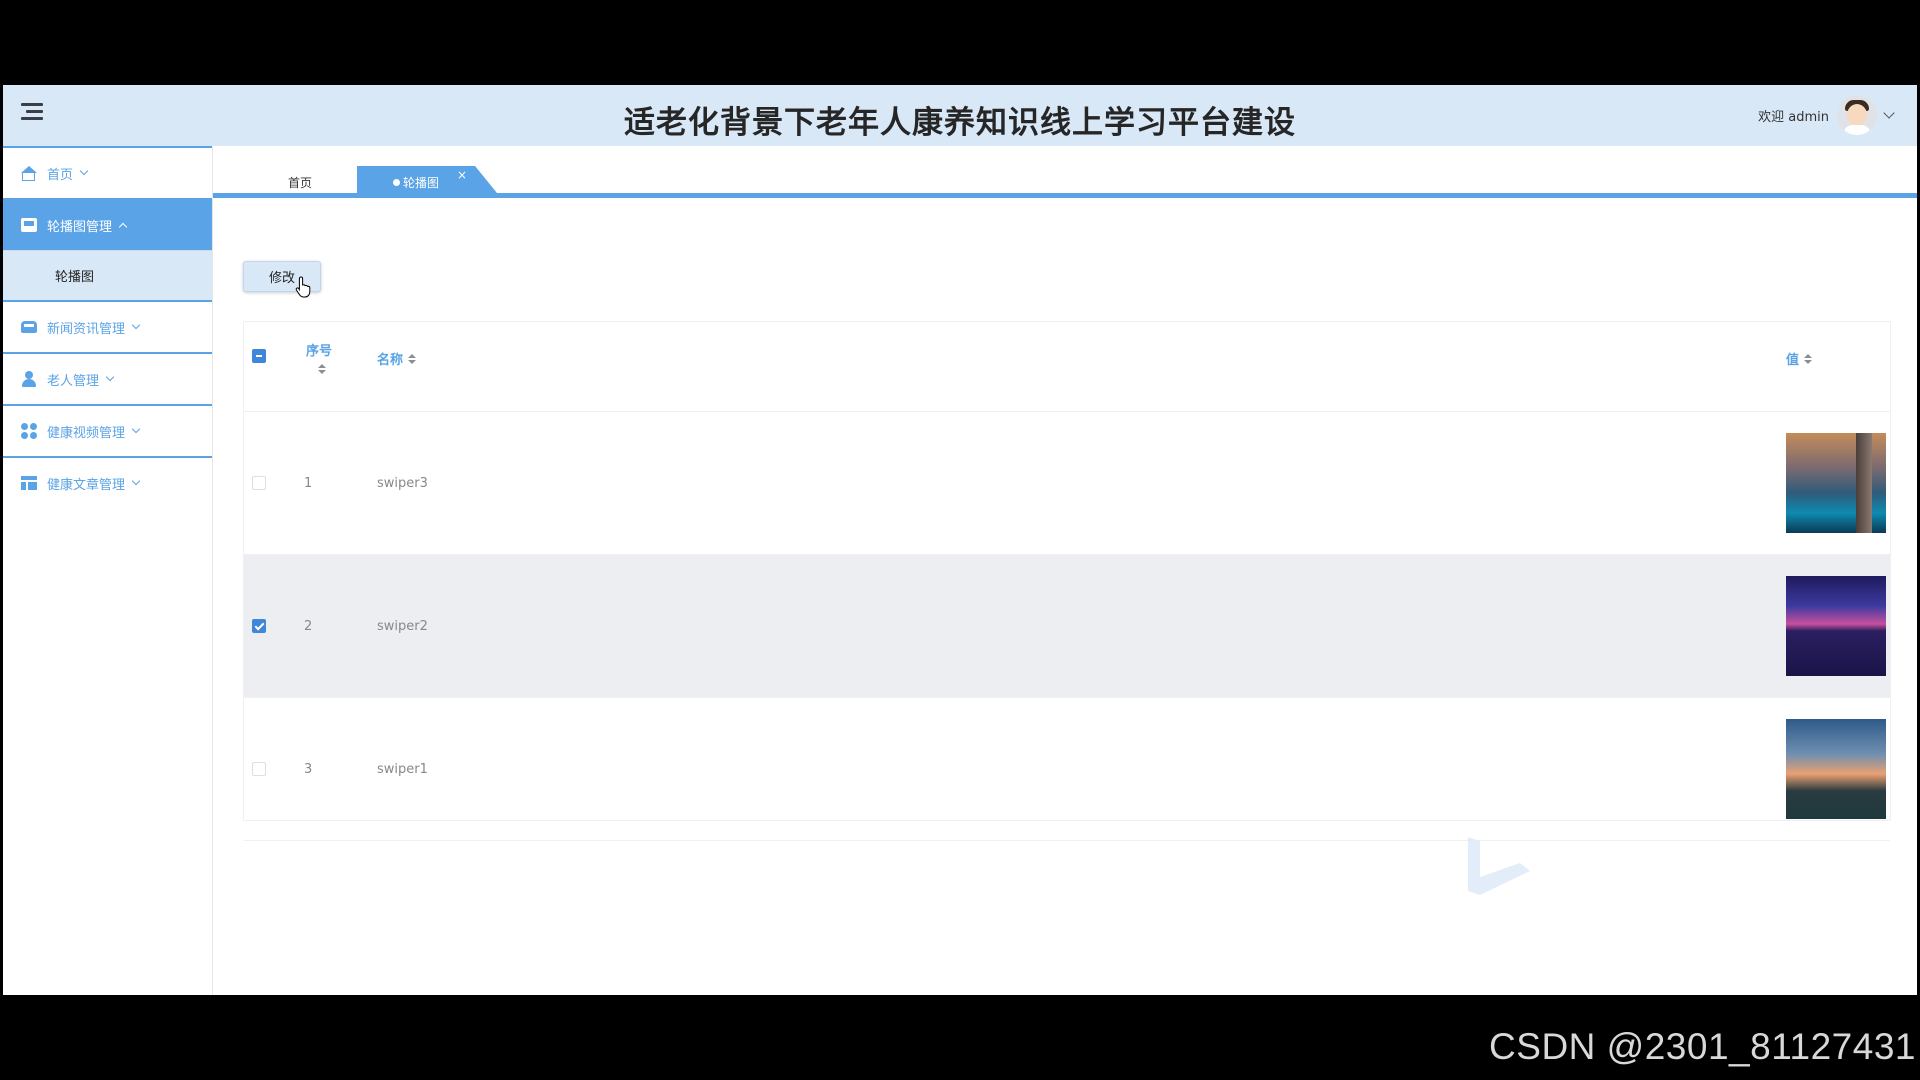 Image resolution: width=1920 pixels, height=1080 pixels. What do you see at coordinates (960, 123) in the screenshot?
I see `app-title: 适老化背景下老年人康养知识线上学习平台建设` at bounding box center [960, 123].